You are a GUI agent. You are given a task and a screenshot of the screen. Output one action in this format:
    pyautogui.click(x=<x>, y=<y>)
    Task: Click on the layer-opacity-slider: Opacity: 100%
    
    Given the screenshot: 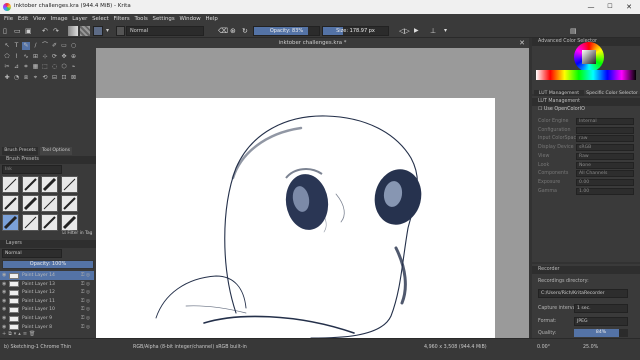 What is the action you would take?
    pyautogui.click(x=48, y=264)
    